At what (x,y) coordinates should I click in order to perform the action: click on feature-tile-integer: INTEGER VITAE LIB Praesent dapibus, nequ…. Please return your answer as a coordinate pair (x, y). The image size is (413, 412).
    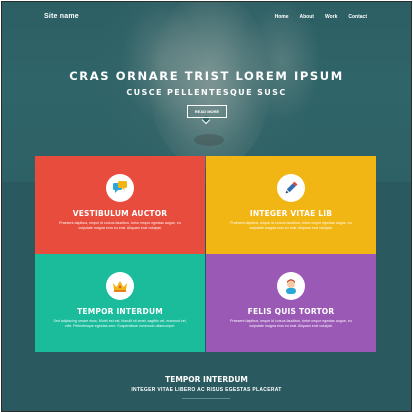
    Looking at the image, I should click on (291, 205).